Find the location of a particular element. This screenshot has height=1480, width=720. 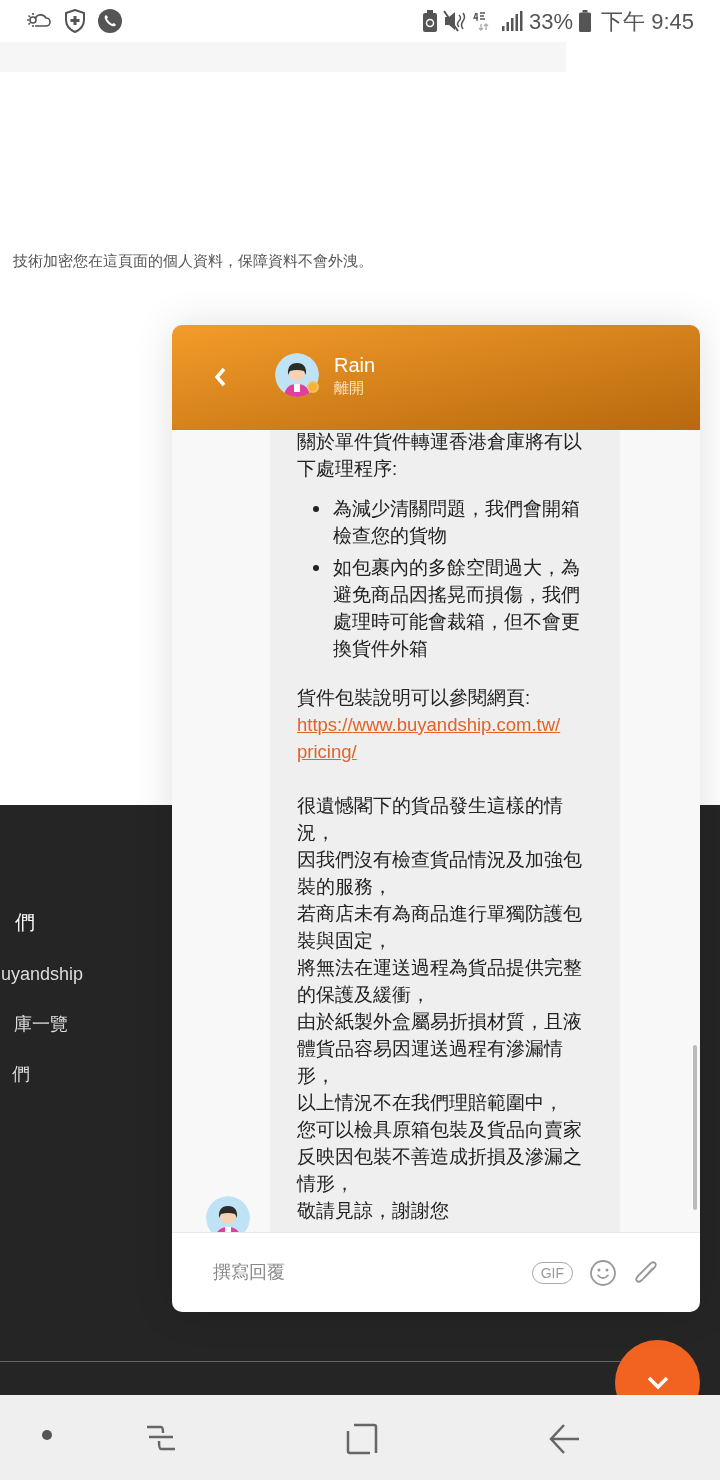

bullet-text: 如包裹內的多餘空間過大，為避免商品因搖晃而損傷，我們處理時可能會裁箱，但不會更換貨件外箱 is located at coordinates (456, 608).